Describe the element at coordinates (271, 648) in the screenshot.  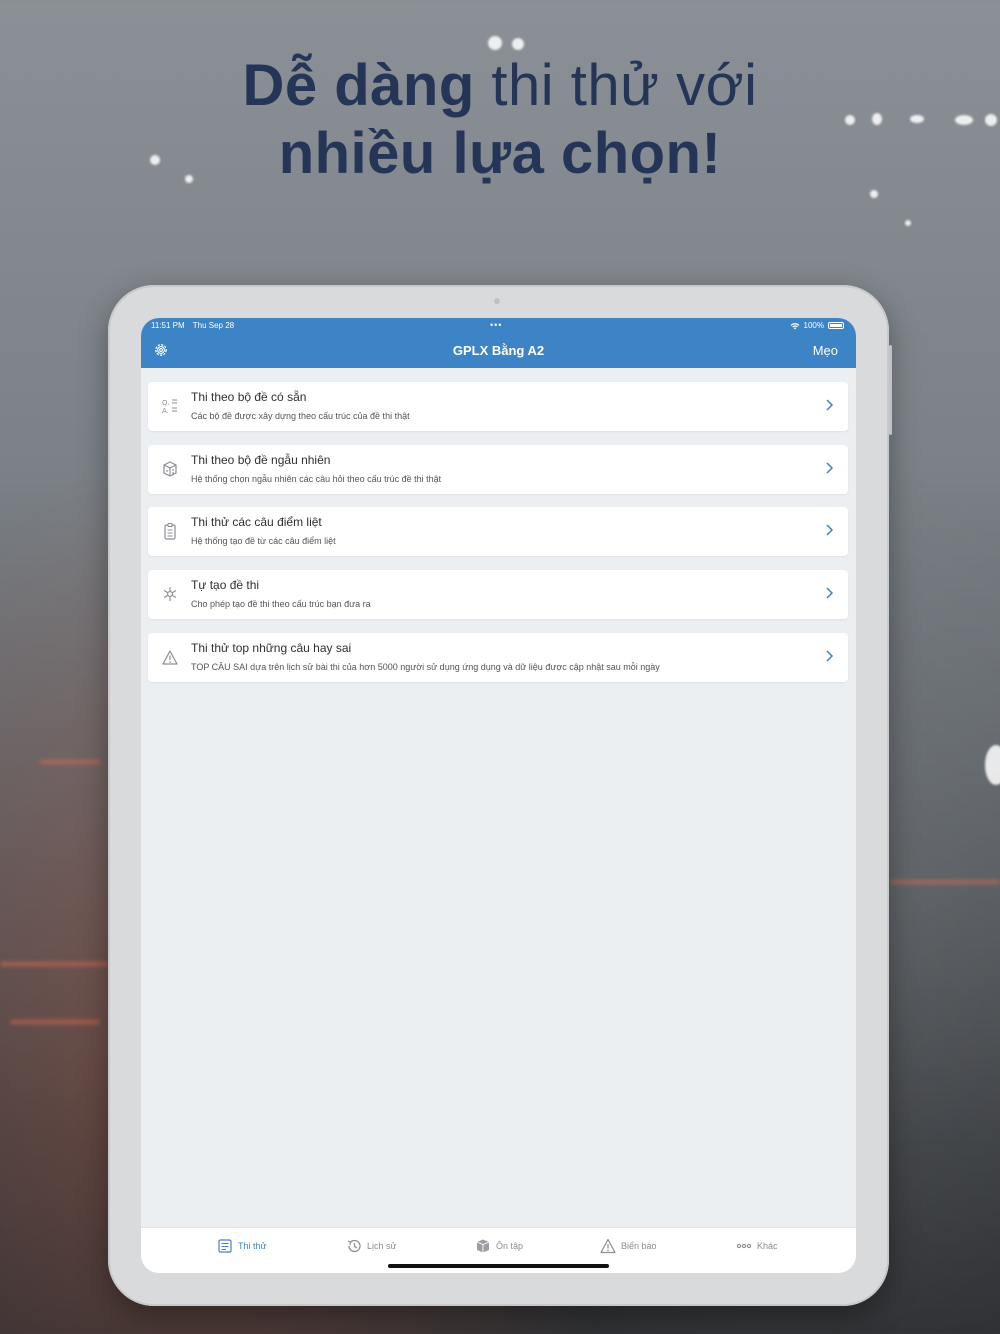
I see `menu-item-title: Thi thử top những câu hay sai` at that location.